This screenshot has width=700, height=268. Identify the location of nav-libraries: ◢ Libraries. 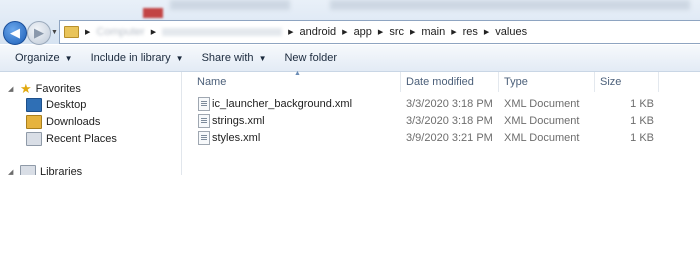
(41, 170).